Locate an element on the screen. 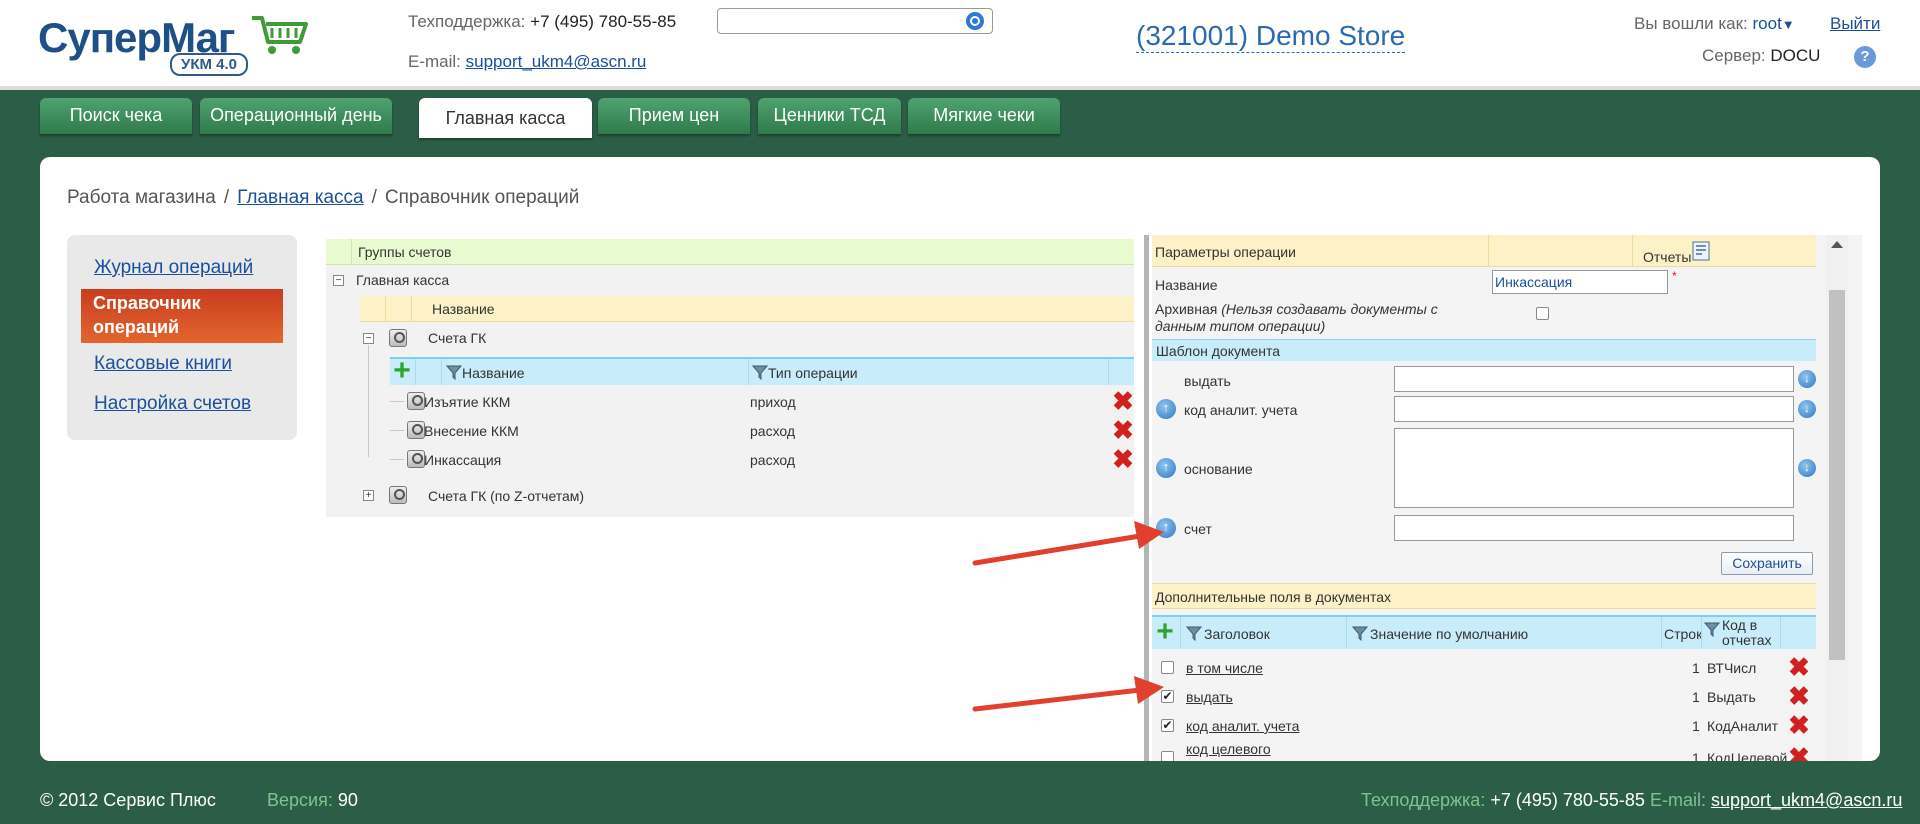 This screenshot has width=1920, height=824. server-label: Сервер: is located at coordinates (1734, 55).